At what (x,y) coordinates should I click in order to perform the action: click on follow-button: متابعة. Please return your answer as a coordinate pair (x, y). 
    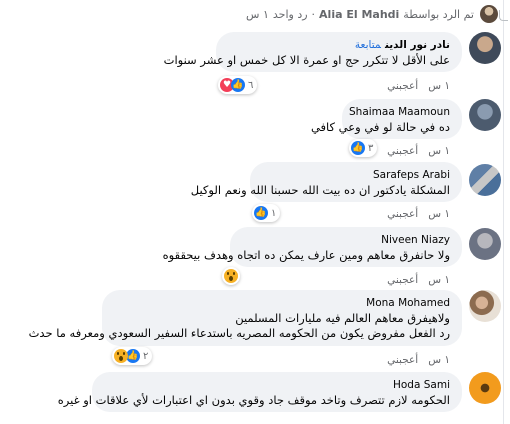
    Looking at the image, I should click on (368, 45).